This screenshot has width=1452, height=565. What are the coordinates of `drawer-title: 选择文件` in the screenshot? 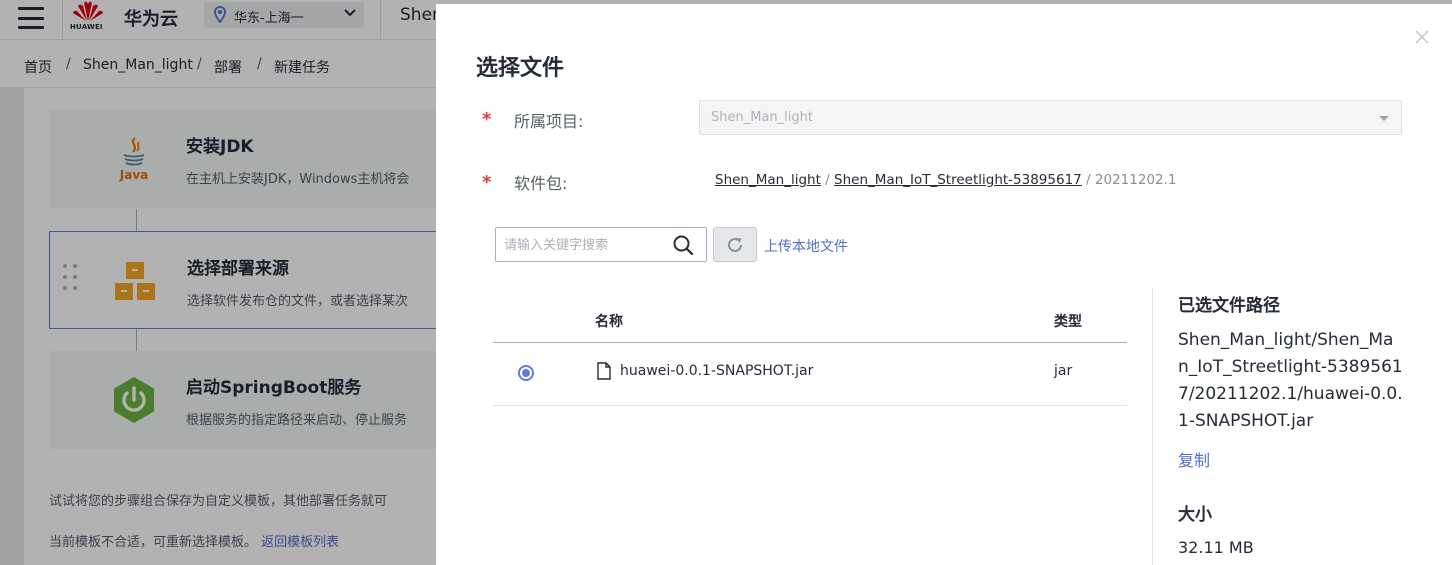 It's located at (520, 68).